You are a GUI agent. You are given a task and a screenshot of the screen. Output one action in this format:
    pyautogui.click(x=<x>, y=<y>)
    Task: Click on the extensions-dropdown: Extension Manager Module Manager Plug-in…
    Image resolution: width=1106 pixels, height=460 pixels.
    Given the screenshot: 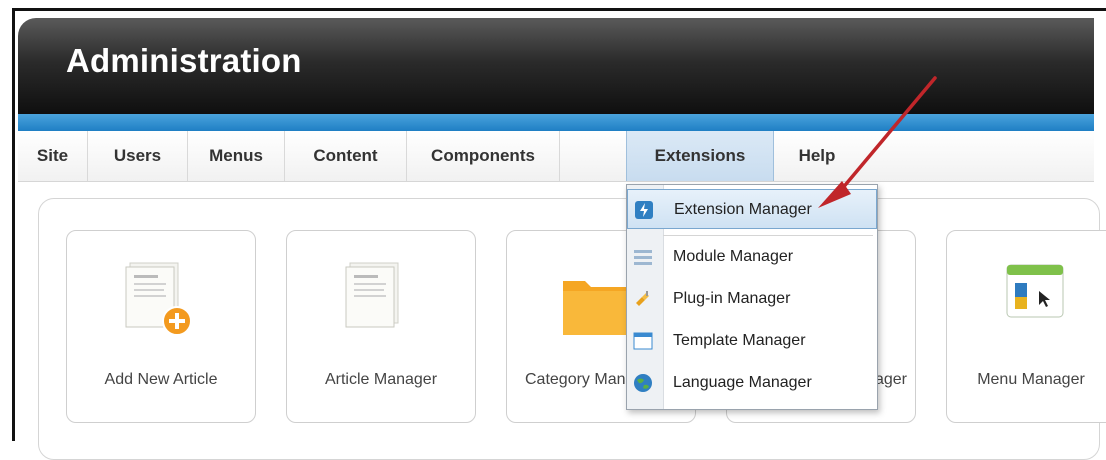 What is the action you would take?
    pyautogui.click(x=752, y=297)
    